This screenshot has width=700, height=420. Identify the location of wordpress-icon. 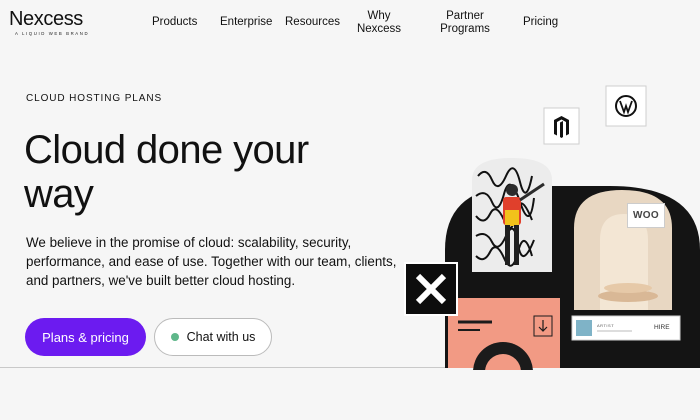
(626, 106).